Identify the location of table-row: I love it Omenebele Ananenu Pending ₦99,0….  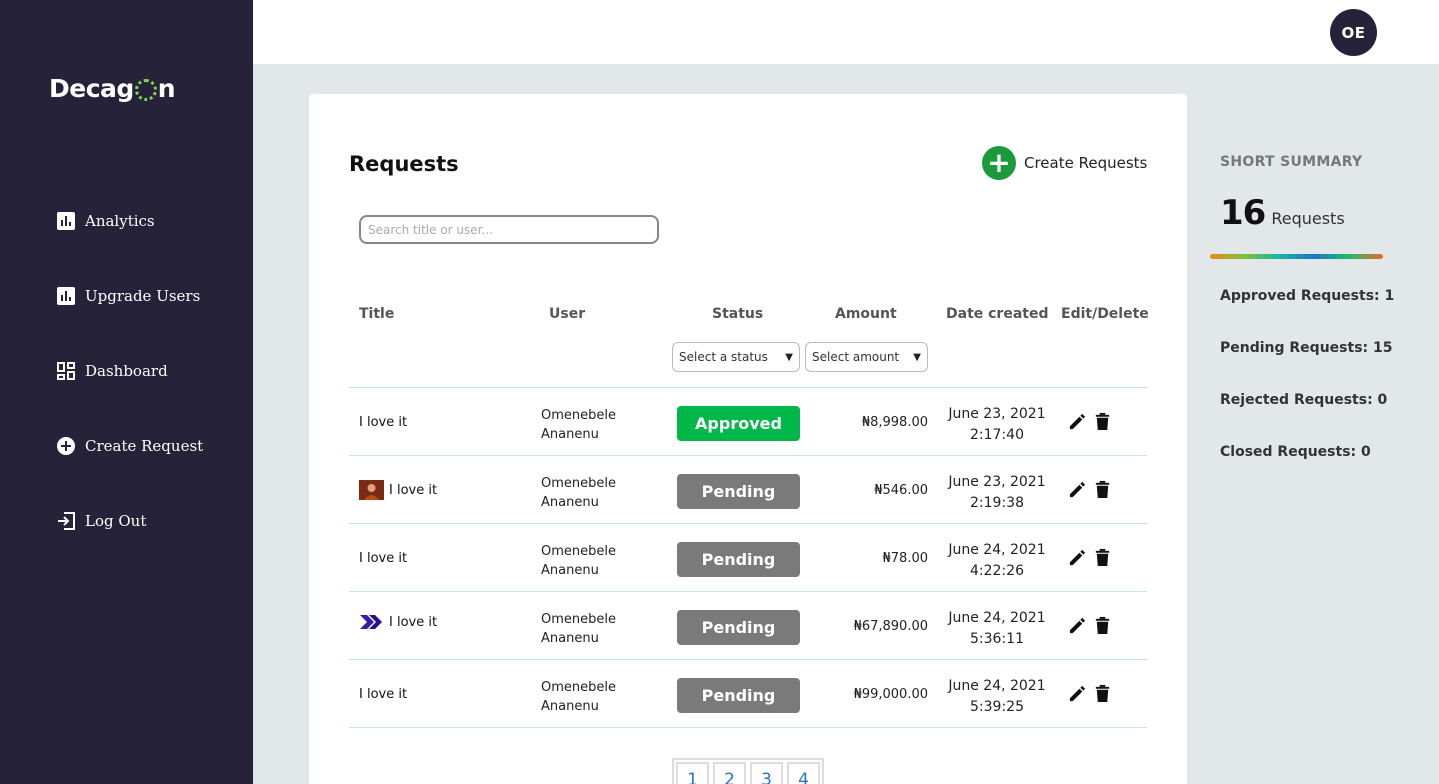
(748, 694).